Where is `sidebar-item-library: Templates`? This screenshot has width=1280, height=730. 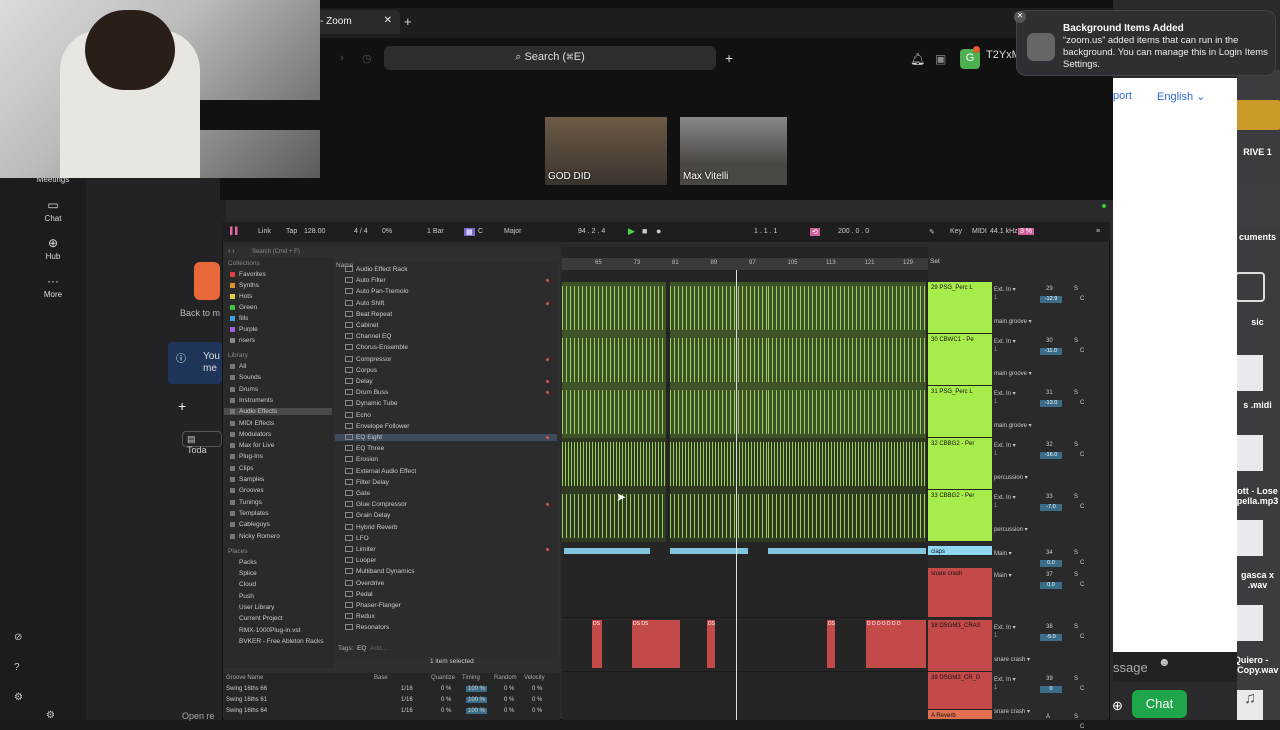 sidebar-item-library: Templates is located at coordinates (249, 513).